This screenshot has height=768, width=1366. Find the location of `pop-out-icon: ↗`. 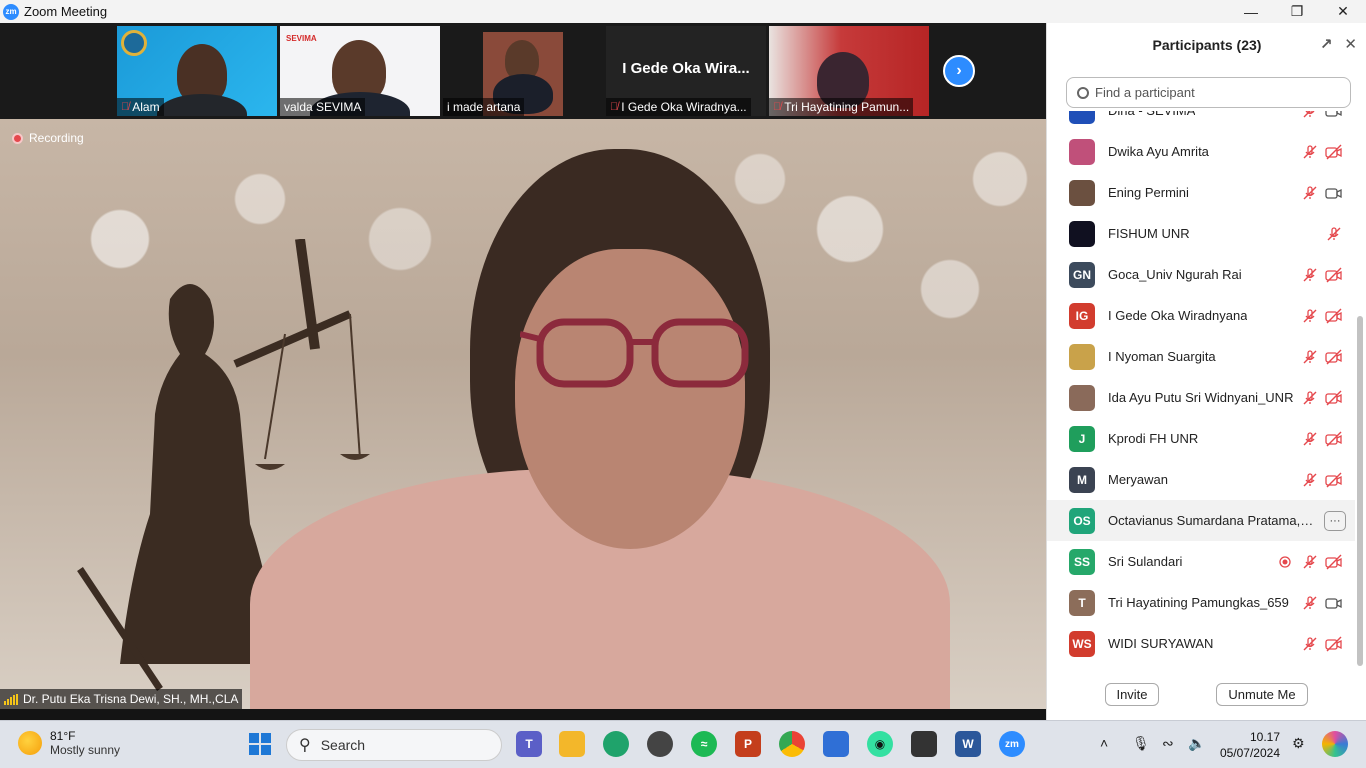

pop-out-icon: ↗ is located at coordinates (1326, 44).